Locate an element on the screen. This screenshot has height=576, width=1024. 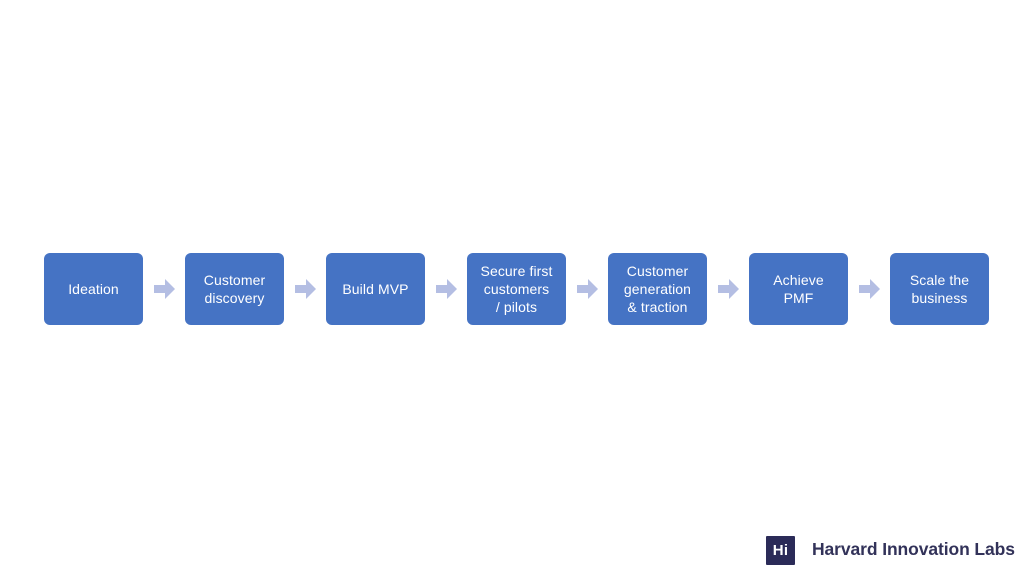
flow-step-label: Achieve PMF is located at coordinates (798, 289).